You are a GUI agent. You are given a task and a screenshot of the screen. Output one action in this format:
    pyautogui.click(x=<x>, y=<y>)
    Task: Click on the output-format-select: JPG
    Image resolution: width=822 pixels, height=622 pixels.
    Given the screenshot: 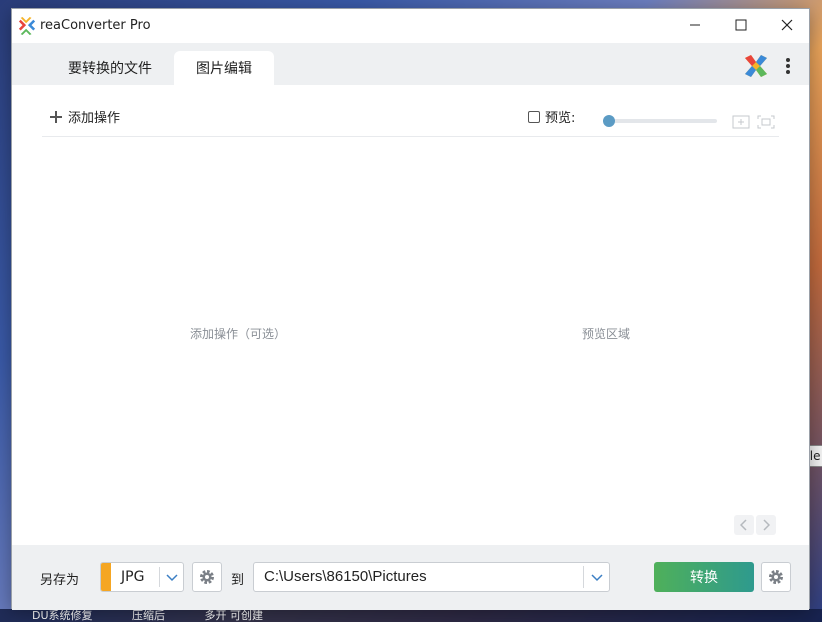 What is the action you would take?
    pyautogui.click(x=142, y=577)
    